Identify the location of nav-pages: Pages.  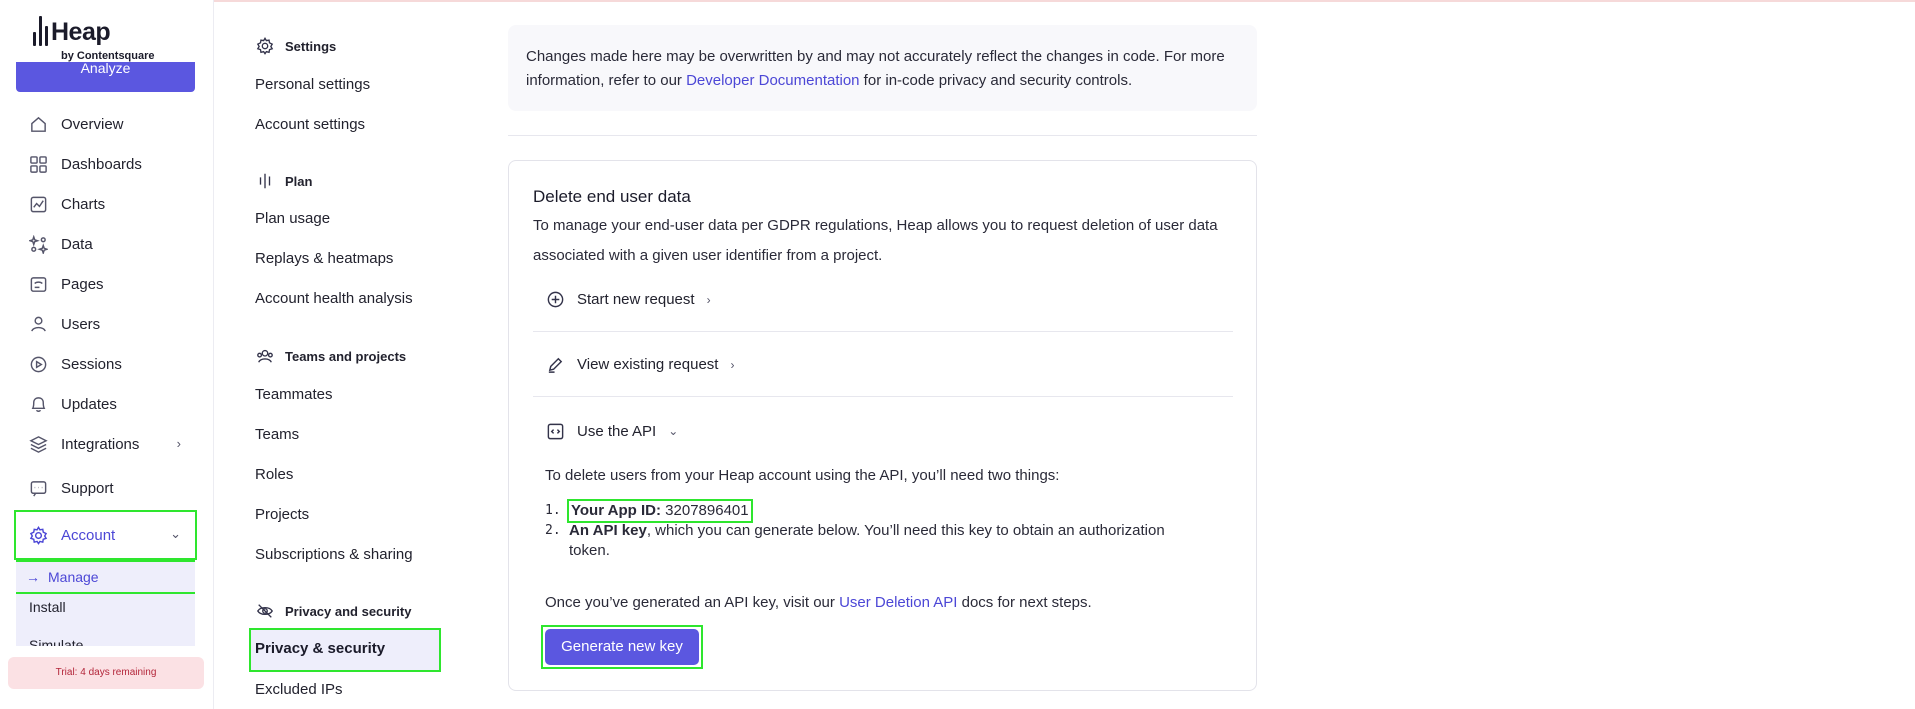
(105, 284).